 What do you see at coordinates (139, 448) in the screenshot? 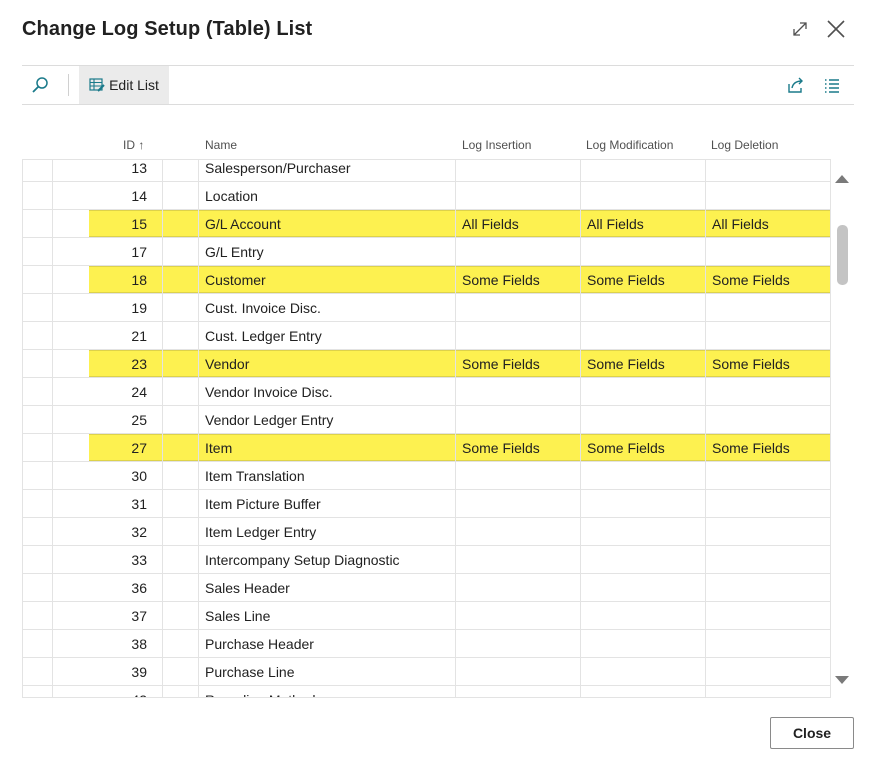
I see `cell-id: 27` at bounding box center [139, 448].